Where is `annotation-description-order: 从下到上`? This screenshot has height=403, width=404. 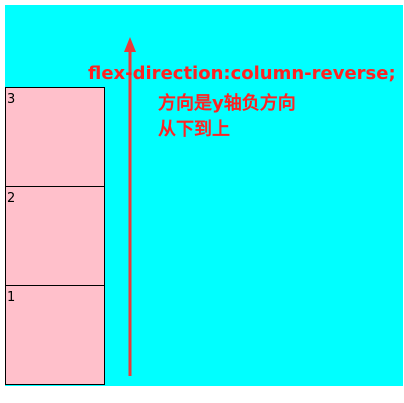 annotation-description-order: 从下到上 is located at coordinates (194, 129).